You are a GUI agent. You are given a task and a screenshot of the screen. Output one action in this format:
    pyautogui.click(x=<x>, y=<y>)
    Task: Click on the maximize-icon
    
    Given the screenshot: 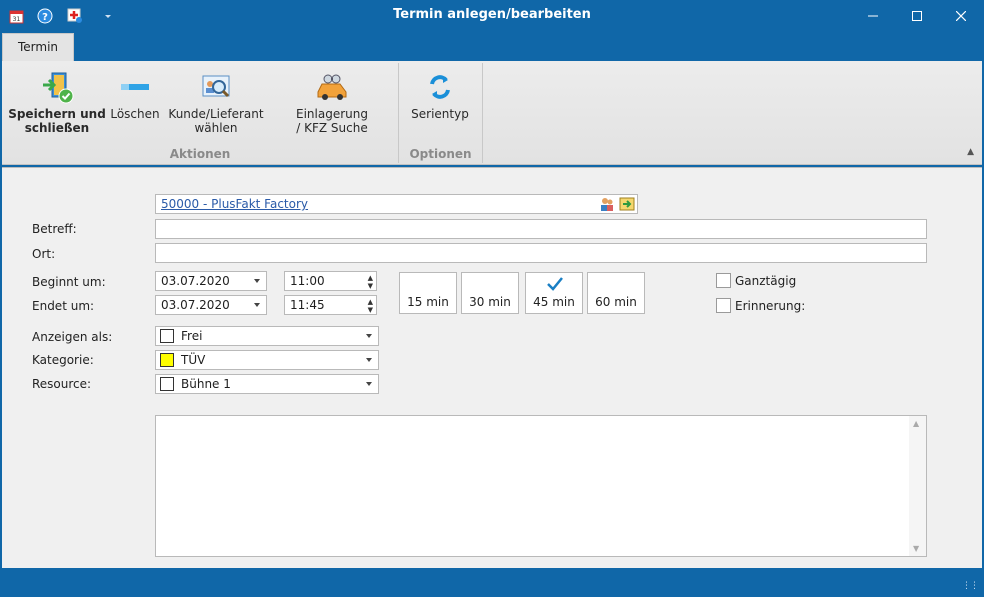 What is the action you would take?
    pyautogui.click(x=917, y=15)
    